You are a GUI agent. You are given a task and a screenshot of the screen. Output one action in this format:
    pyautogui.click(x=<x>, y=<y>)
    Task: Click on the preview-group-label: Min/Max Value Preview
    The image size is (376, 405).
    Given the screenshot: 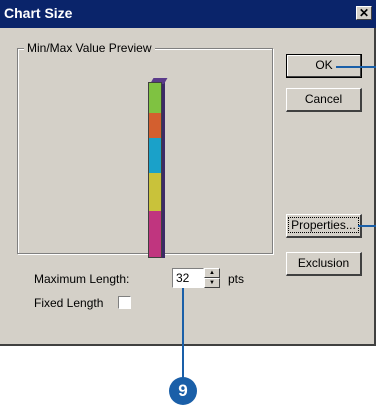 What is the action you would take?
    pyautogui.click(x=89, y=48)
    